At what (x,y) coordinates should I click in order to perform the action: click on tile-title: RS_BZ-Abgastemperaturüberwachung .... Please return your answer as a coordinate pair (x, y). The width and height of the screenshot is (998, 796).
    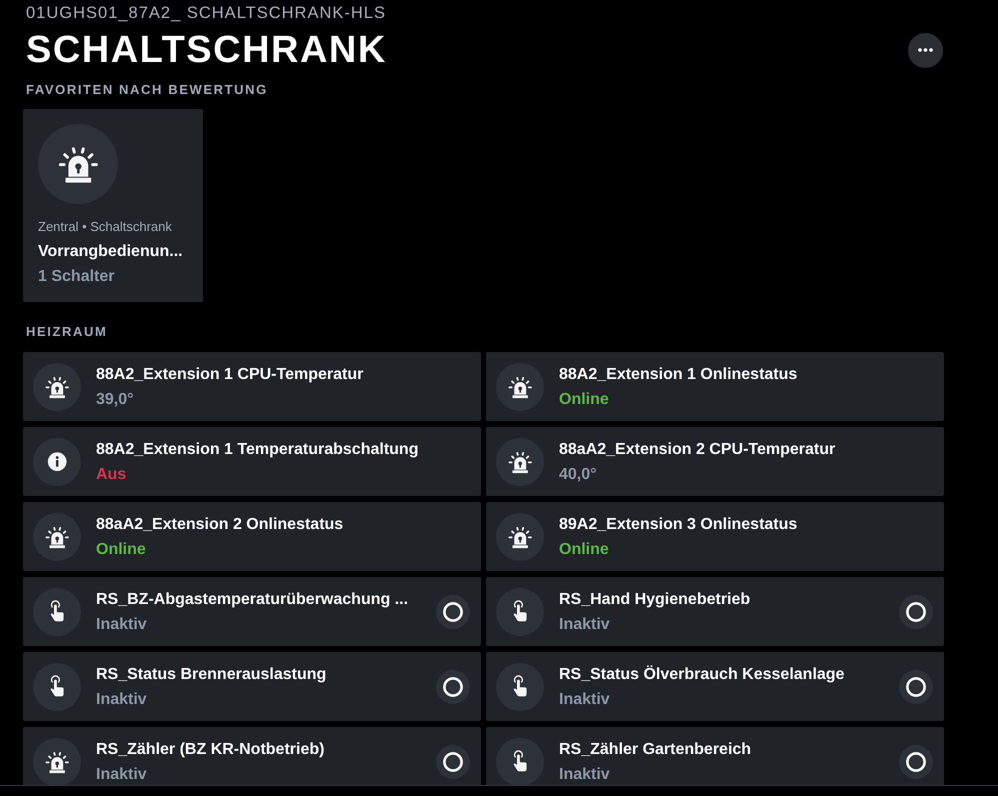
    Looking at the image, I should click on (252, 600).